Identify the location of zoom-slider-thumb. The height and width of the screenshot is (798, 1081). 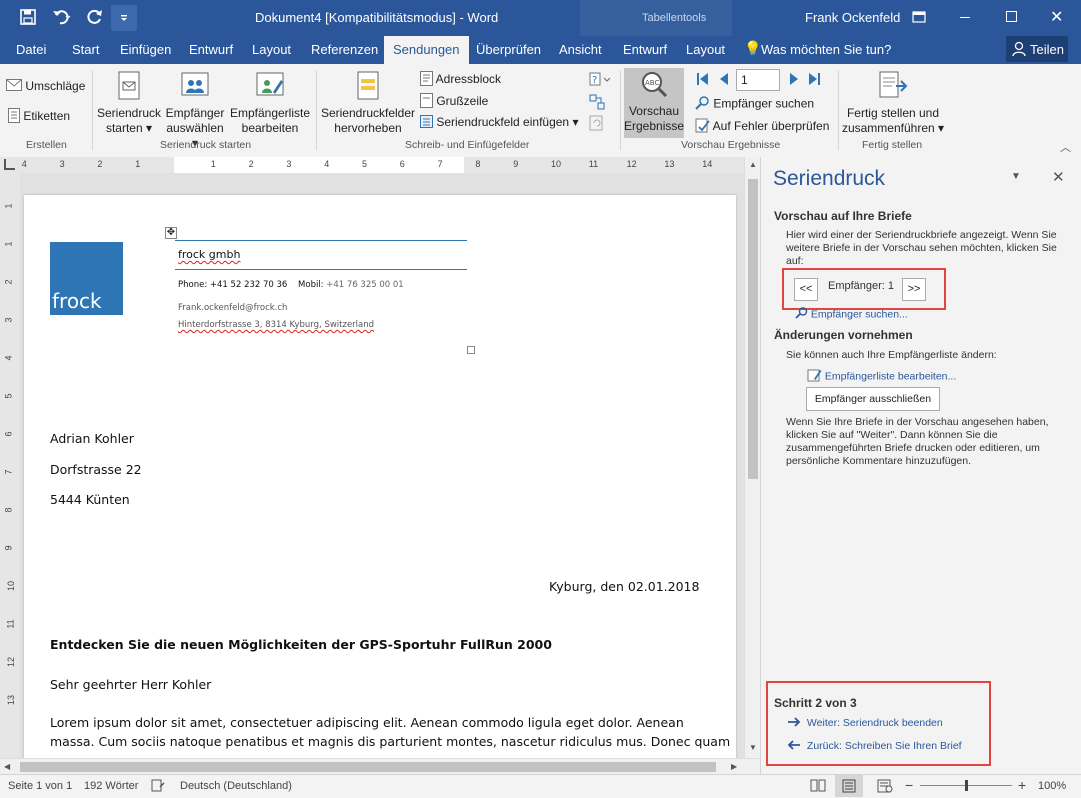
(966, 785).